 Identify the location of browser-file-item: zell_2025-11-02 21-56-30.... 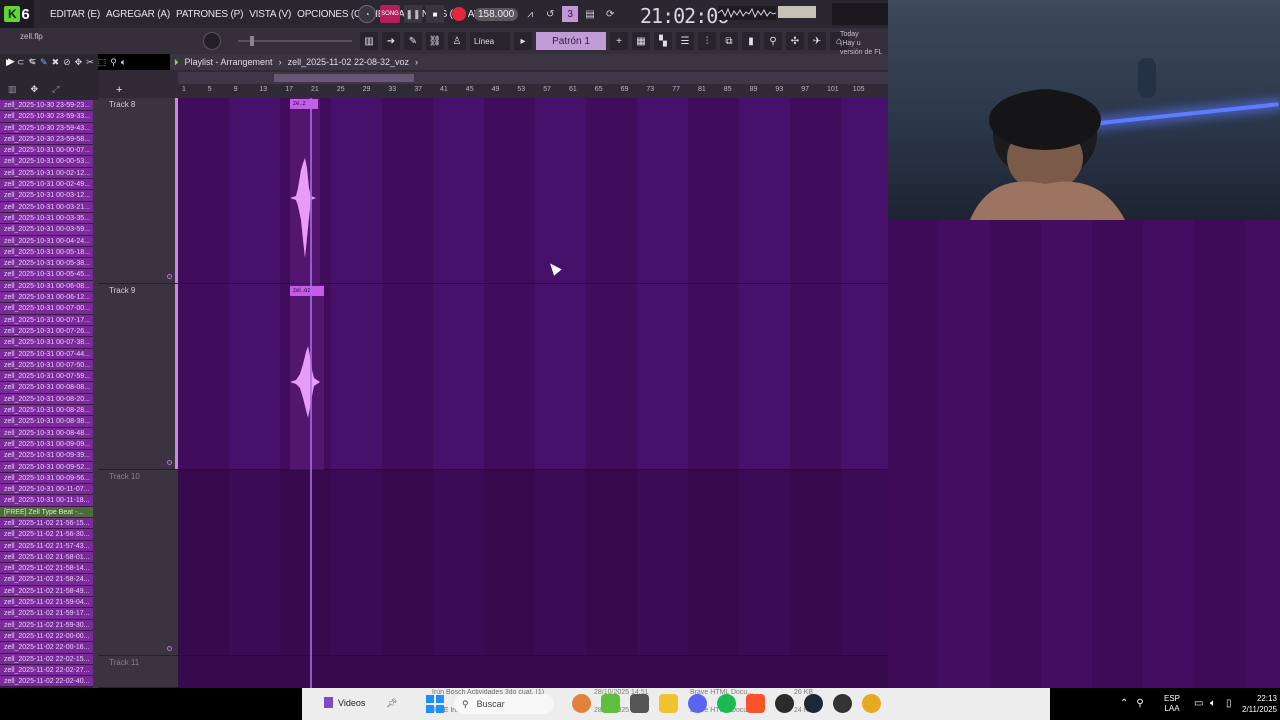
(49, 535).